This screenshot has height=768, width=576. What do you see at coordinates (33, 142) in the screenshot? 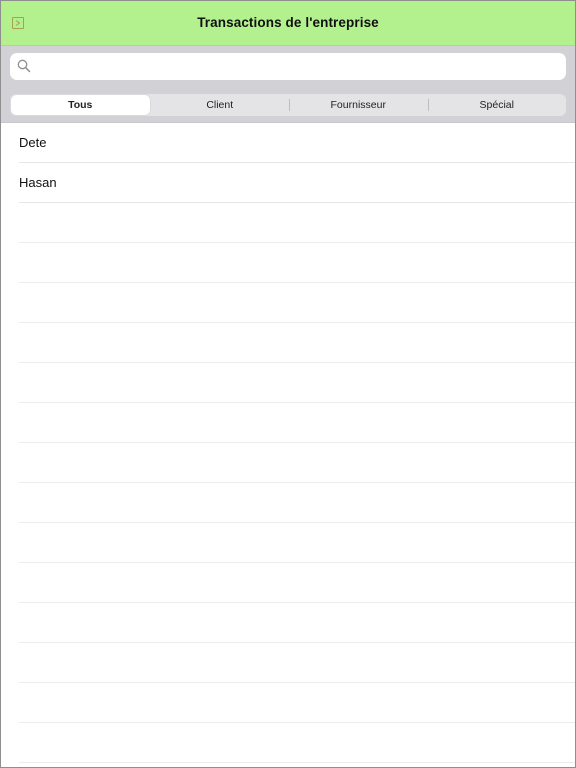
I see `list-item-label: Dete` at bounding box center [33, 142].